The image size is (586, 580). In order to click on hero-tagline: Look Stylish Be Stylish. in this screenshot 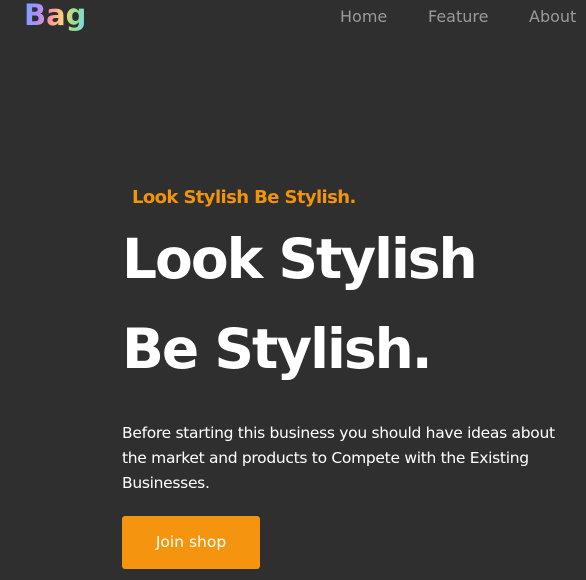, I will do `click(244, 197)`.